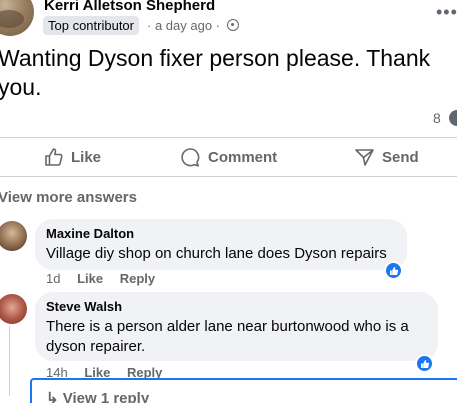  Describe the element at coordinates (232, 25) in the screenshot. I see `globe-icon` at that location.